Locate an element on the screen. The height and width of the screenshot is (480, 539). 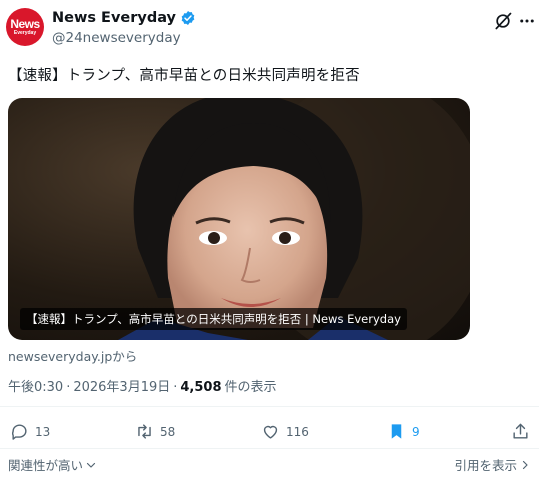
tweet-date: 2026年3月19日 is located at coordinates (121, 385).